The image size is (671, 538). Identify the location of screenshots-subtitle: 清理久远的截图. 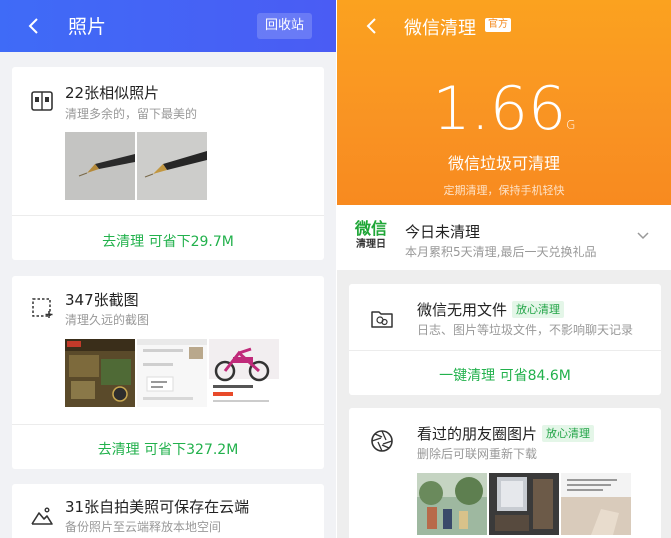
(107, 320).